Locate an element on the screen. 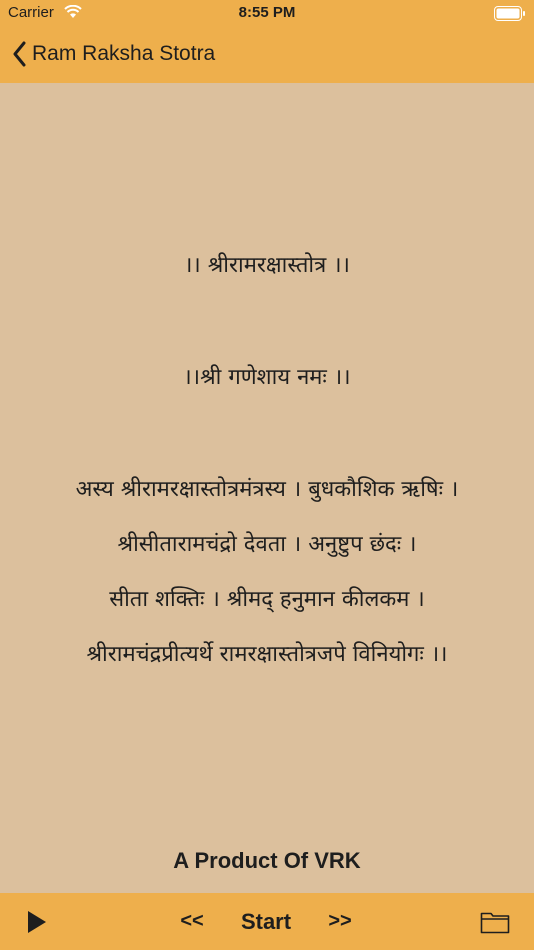  top-bar: Carrier 8:55 PM Ram Raksha Stotra is located at coordinates (267, 41).